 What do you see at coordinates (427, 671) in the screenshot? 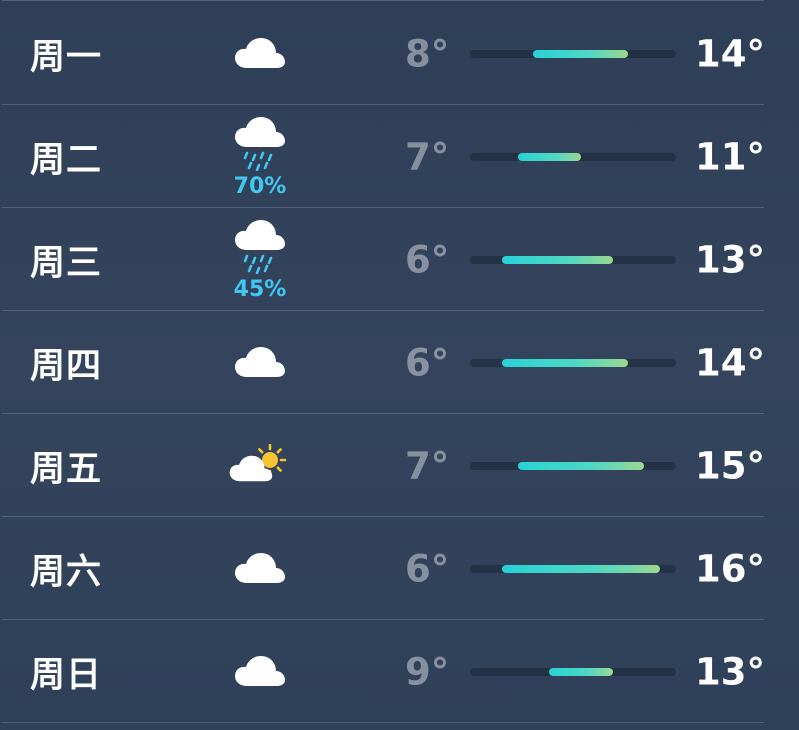
I see `low-temp: 9°` at bounding box center [427, 671].